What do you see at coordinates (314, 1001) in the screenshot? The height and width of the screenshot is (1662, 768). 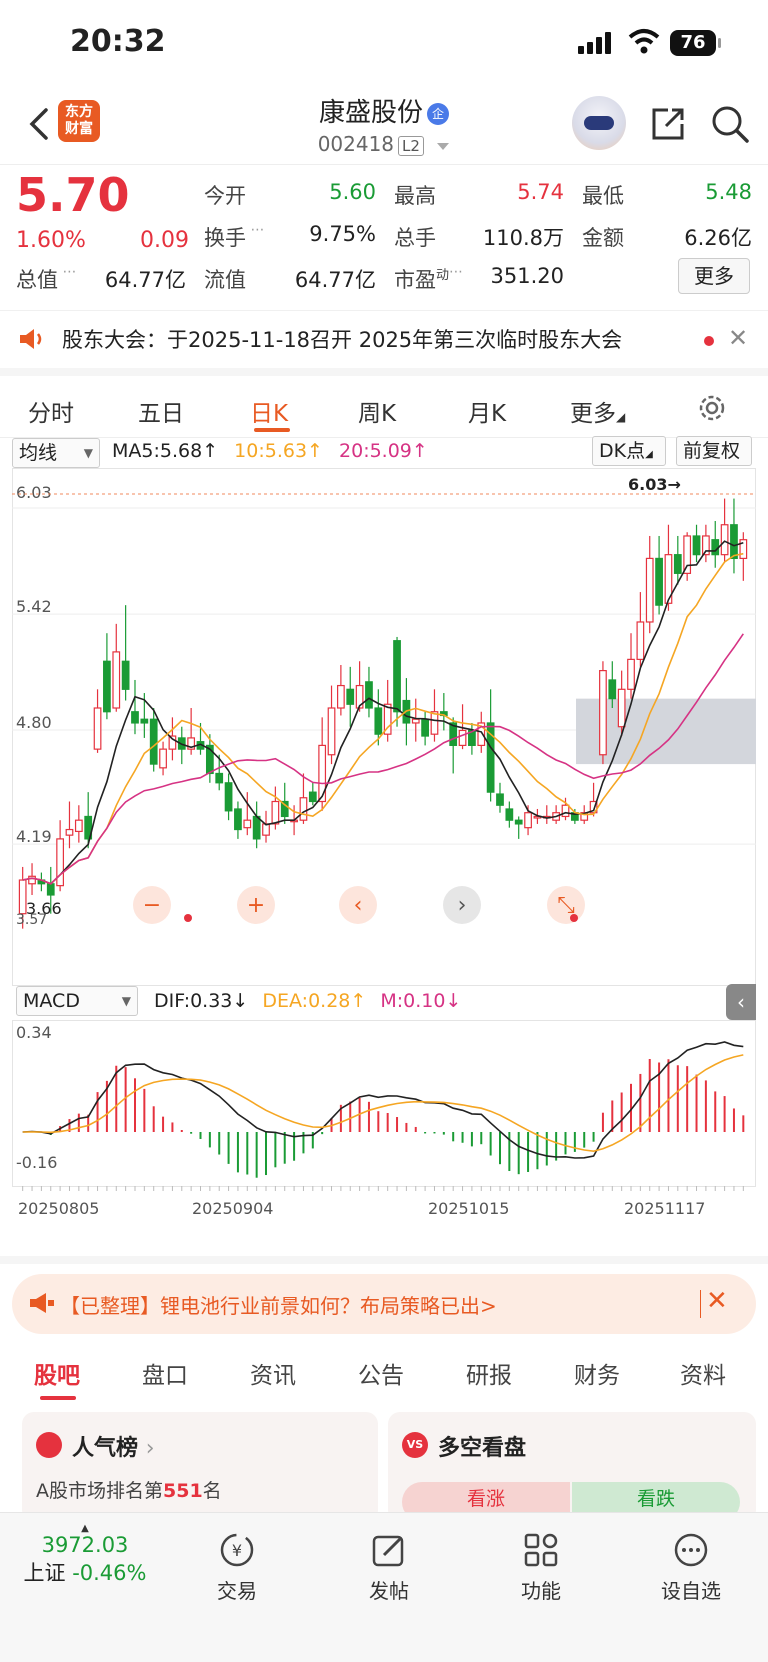 I see `dea-value: DEA:0.28↑` at bounding box center [314, 1001].